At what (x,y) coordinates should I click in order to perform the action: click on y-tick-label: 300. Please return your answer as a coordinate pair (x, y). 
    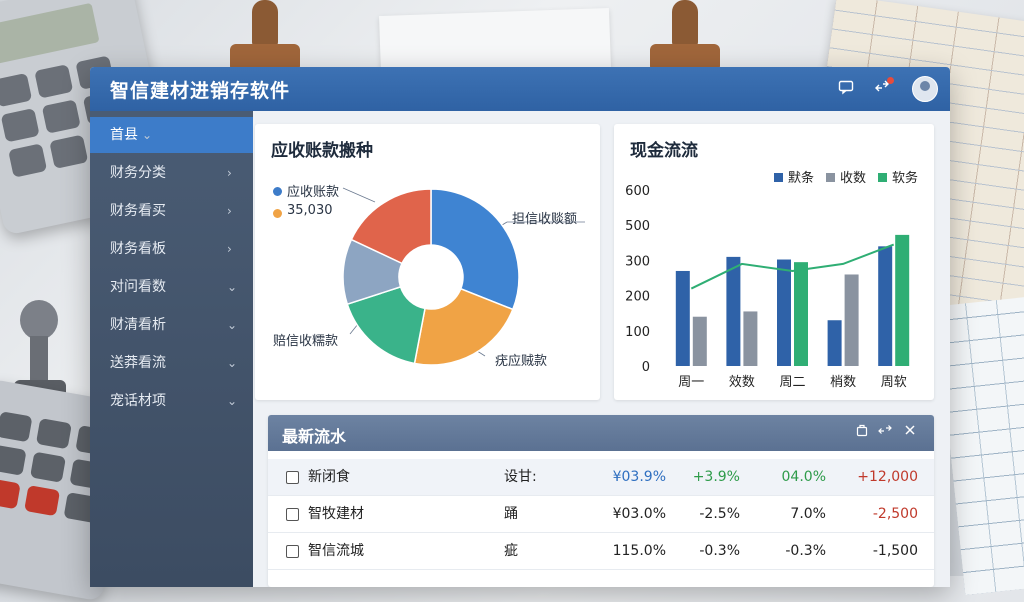
    Looking at the image, I should click on (637, 261).